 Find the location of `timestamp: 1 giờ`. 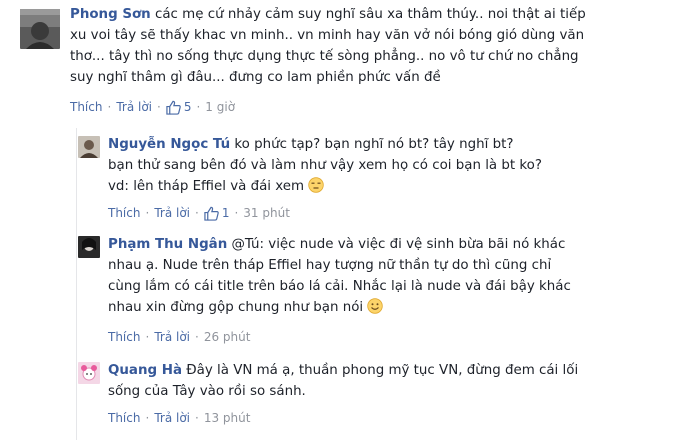

timestamp: 1 giờ is located at coordinates (220, 107).